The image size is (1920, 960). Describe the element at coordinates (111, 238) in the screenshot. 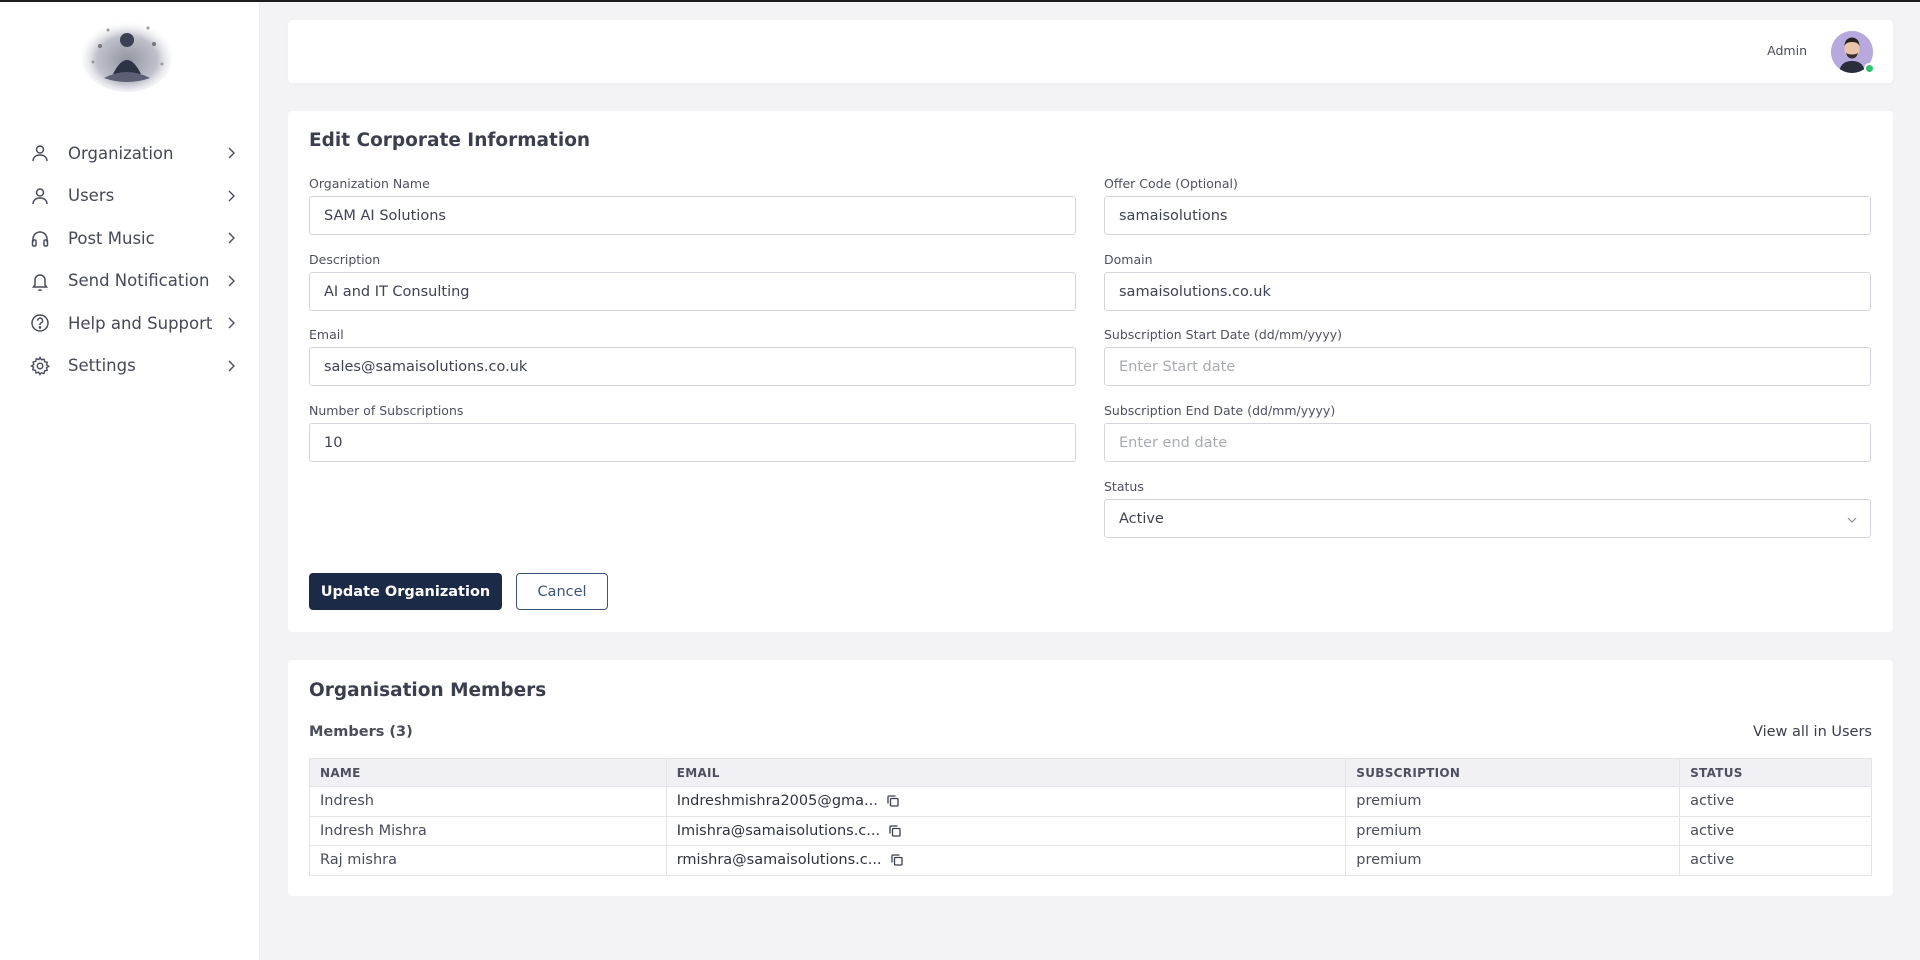

I see `sidebar-item-label: Post Music` at that location.